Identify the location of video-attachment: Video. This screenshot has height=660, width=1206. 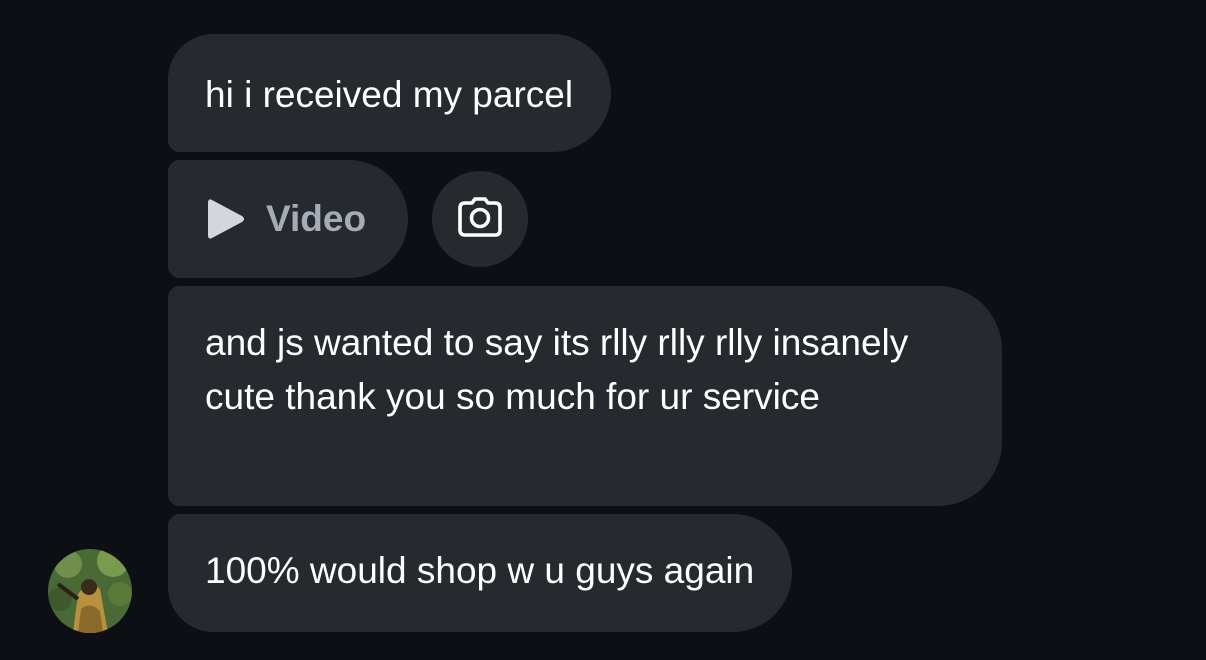
(288, 219).